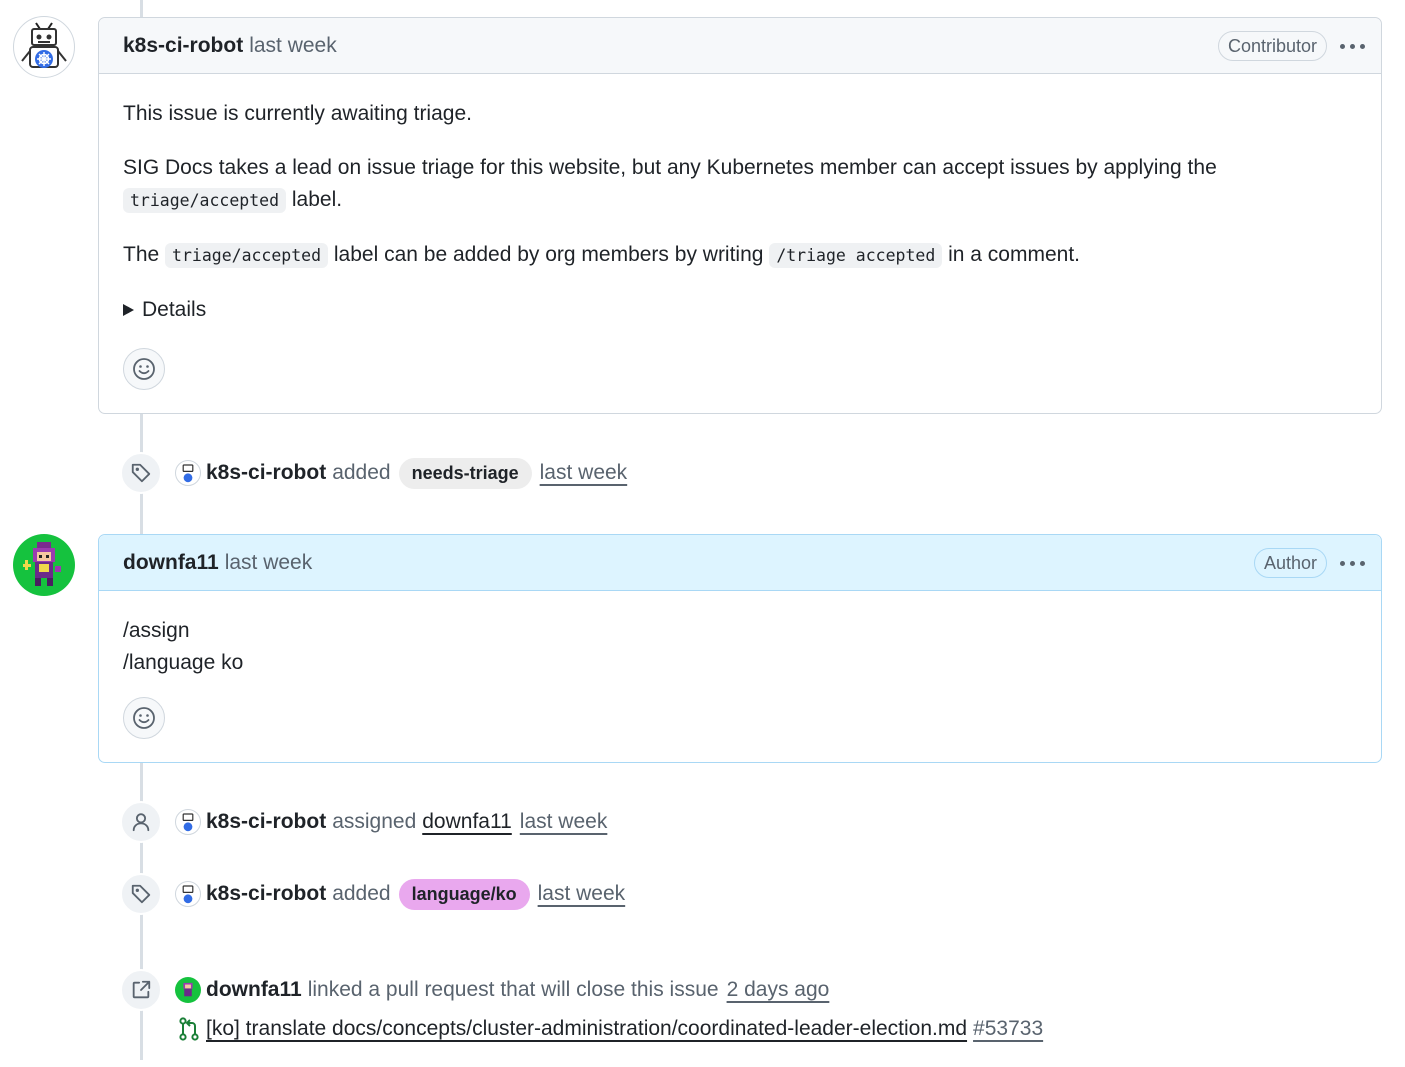 This screenshot has width=1405, height=1067. Describe the element at coordinates (156, 630) in the screenshot. I see `comment-line: /assign` at that location.